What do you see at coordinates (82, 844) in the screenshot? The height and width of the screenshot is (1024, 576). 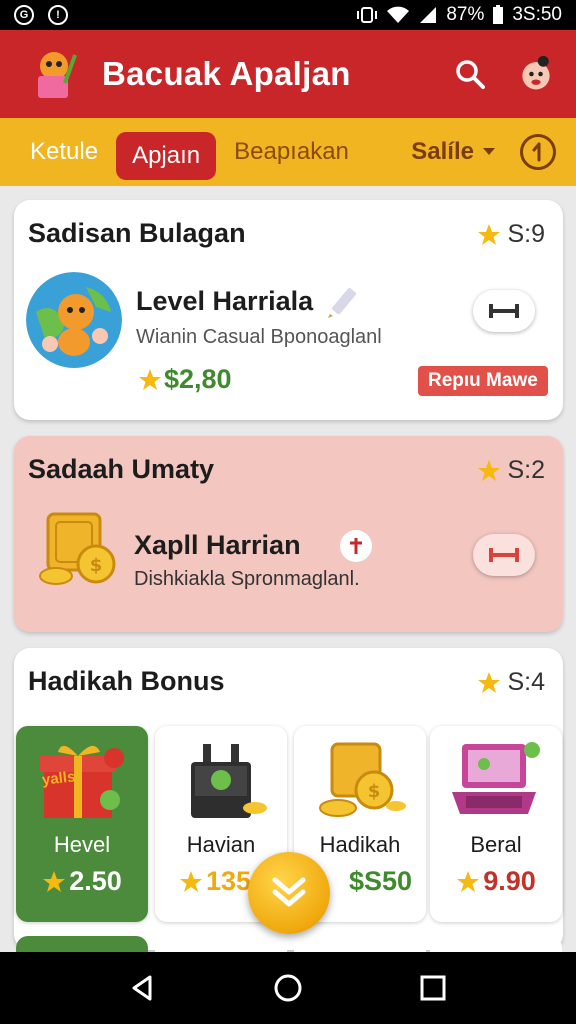 I see `tile-label: Hevel` at bounding box center [82, 844].